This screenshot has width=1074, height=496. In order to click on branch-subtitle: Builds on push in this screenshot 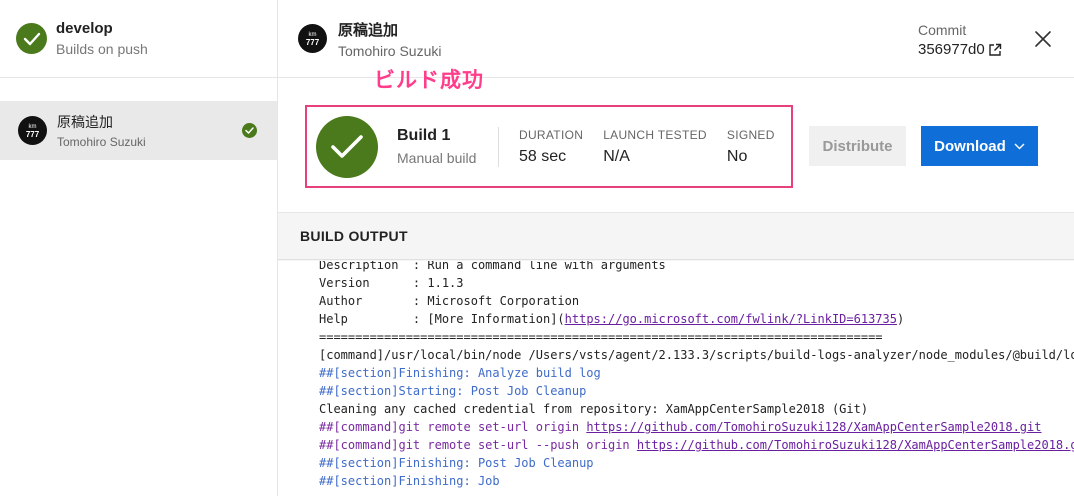, I will do `click(102, 49)`.